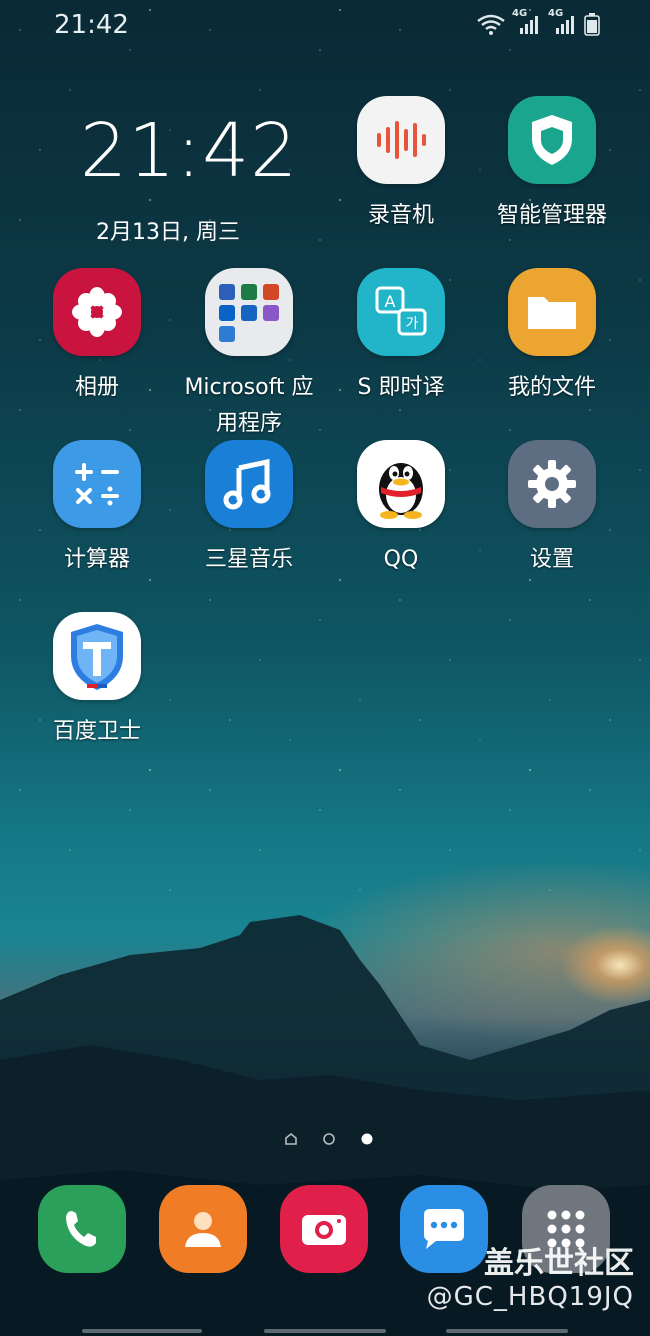 Image resolution: width=650 pixels, height=1336 pixels. Describe the element at coordinates (248, 559) in the screenshot. I see `app-label: 三星音乐` at that location.